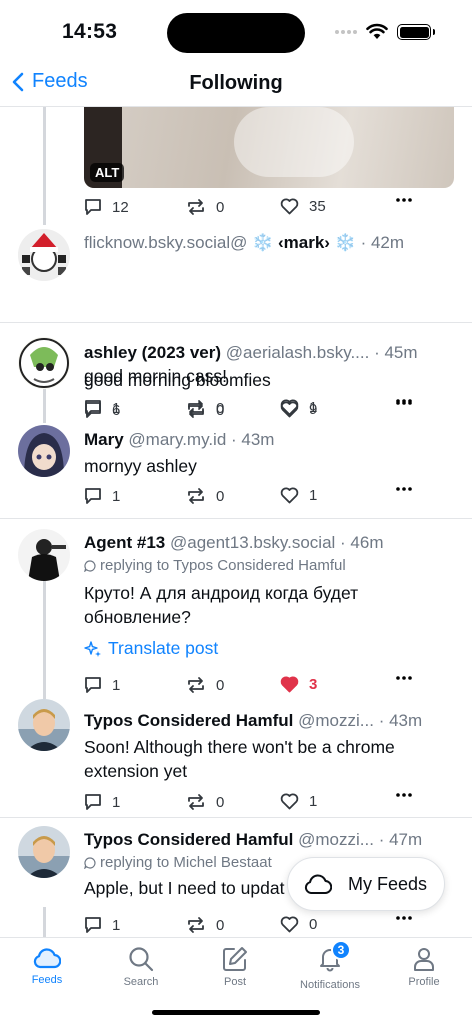  I want to click on post-text: good morning bloomfies, so click(177, 380).